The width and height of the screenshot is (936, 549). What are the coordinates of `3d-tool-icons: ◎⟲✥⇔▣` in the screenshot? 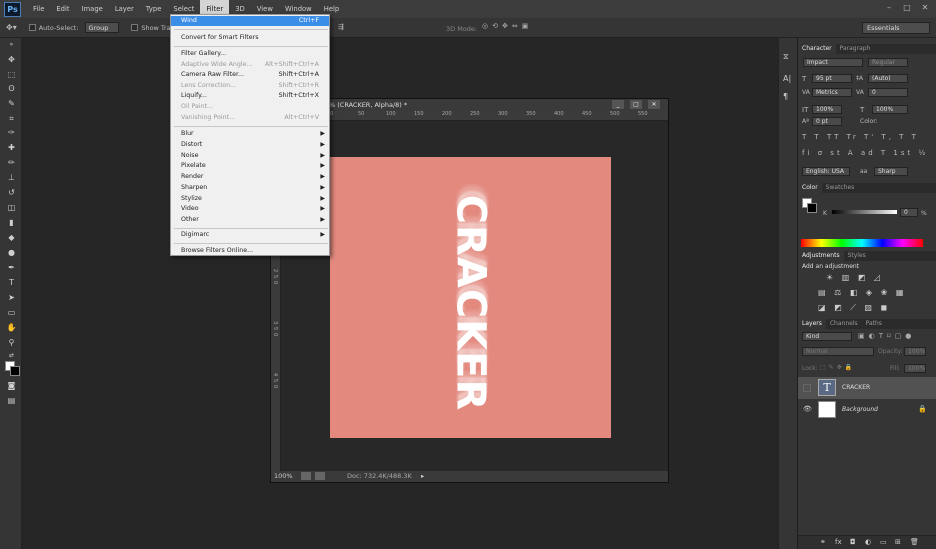 It's located at (507, 26).